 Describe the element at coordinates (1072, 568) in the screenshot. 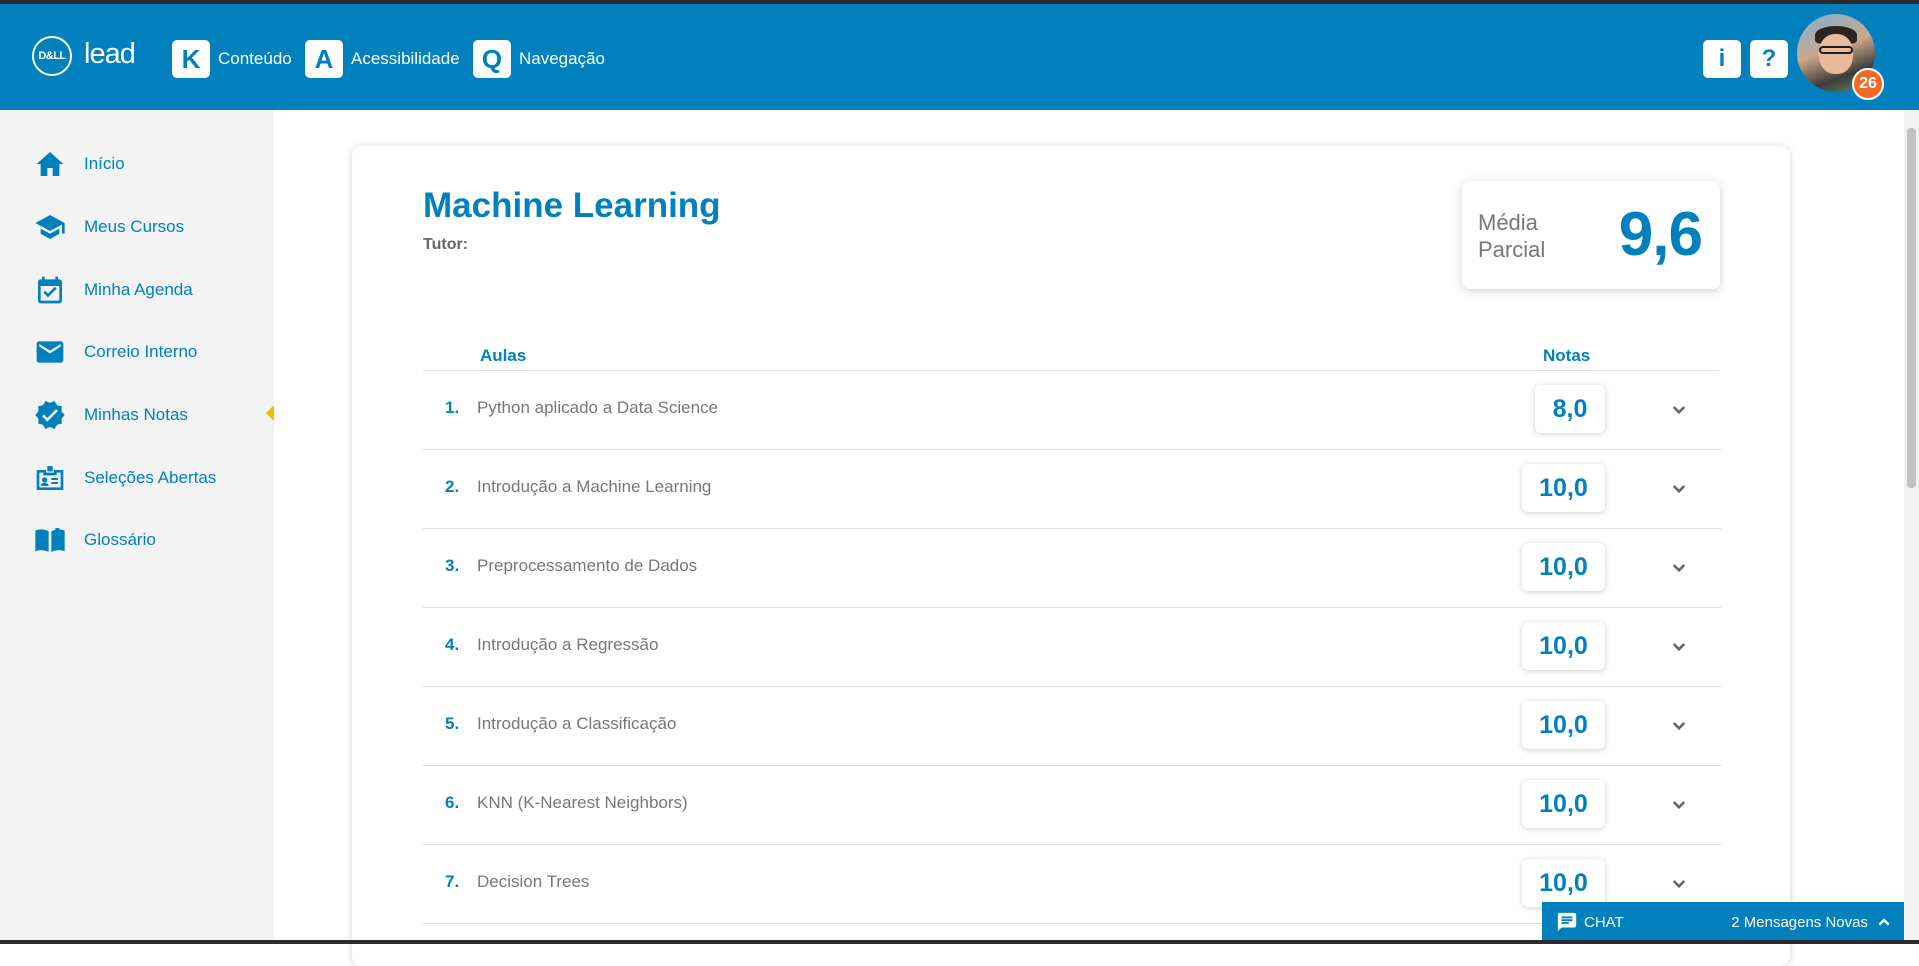

I see `table-row: 3. Preprocessamento de Dados 10,0` at that location.